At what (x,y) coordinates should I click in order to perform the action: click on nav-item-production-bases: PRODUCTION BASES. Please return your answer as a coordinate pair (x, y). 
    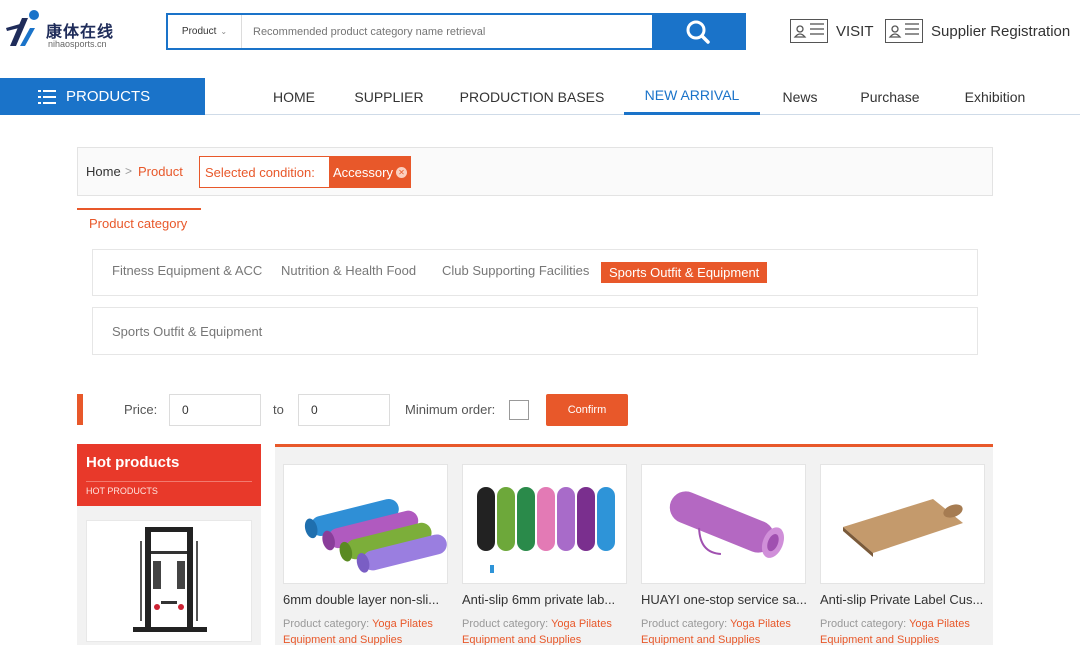
    Looking at the image, I should click on (532, 96).